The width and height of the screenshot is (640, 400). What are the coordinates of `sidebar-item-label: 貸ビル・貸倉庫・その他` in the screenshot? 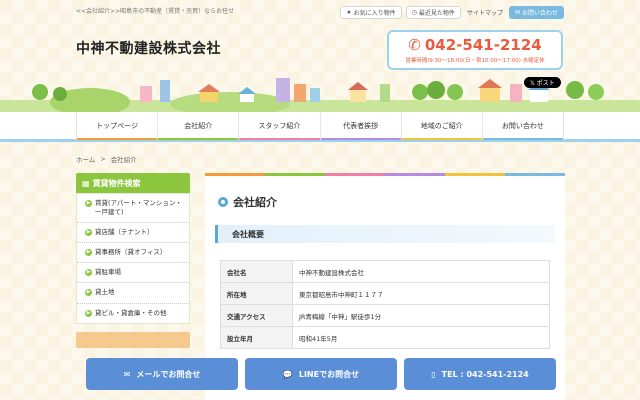 It's located at (131, 312).